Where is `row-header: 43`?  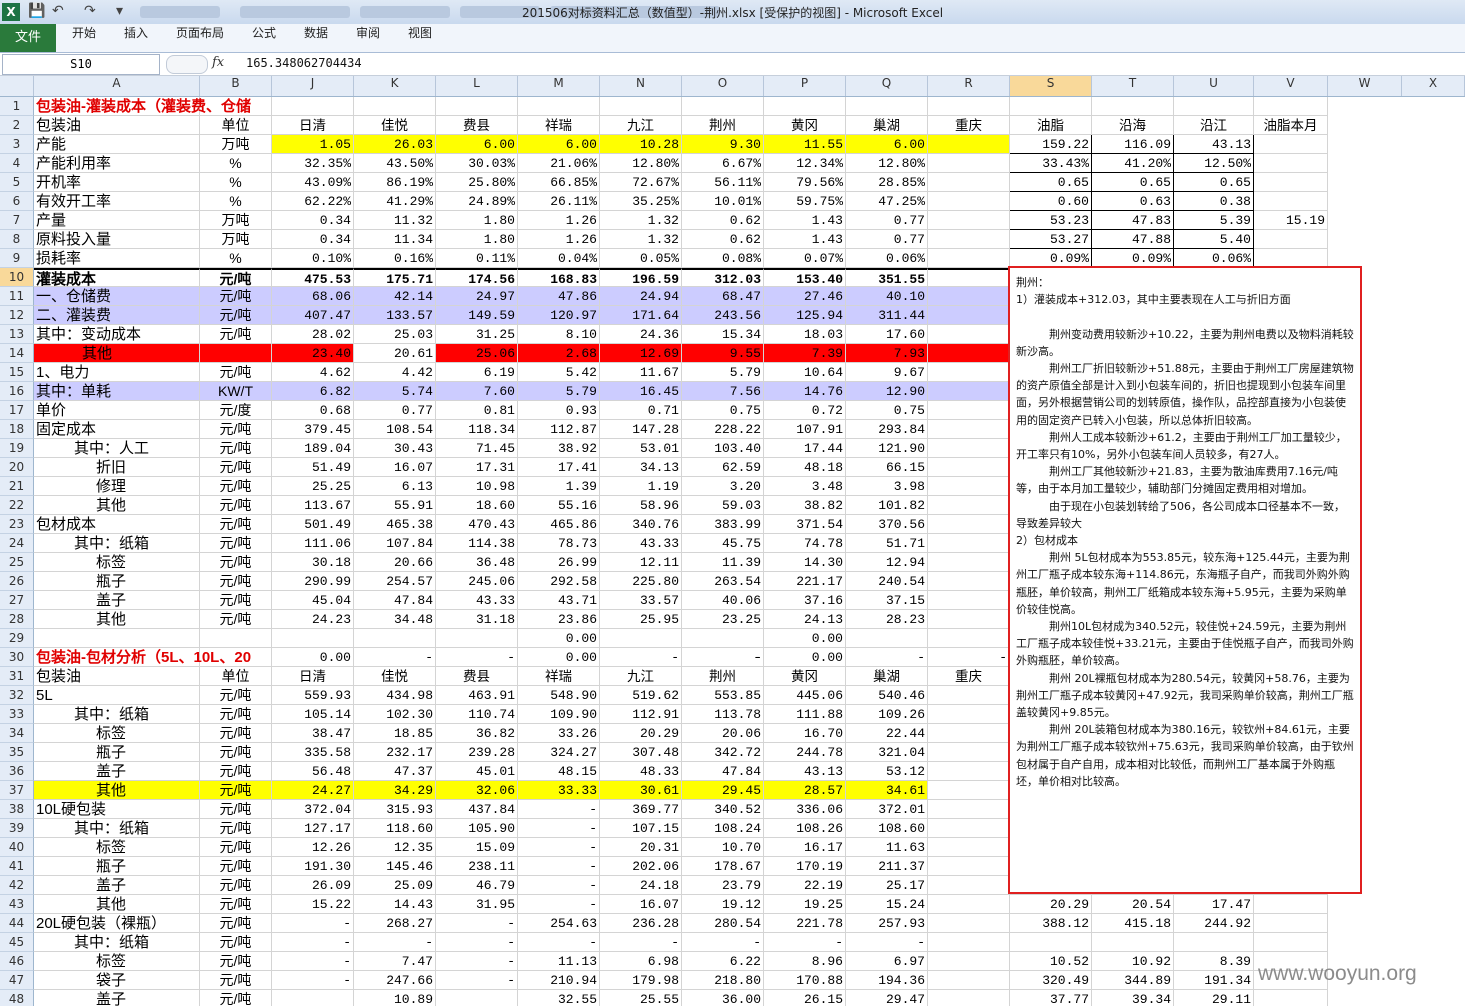
row-header: 43 is located at coordinates (17, 904).